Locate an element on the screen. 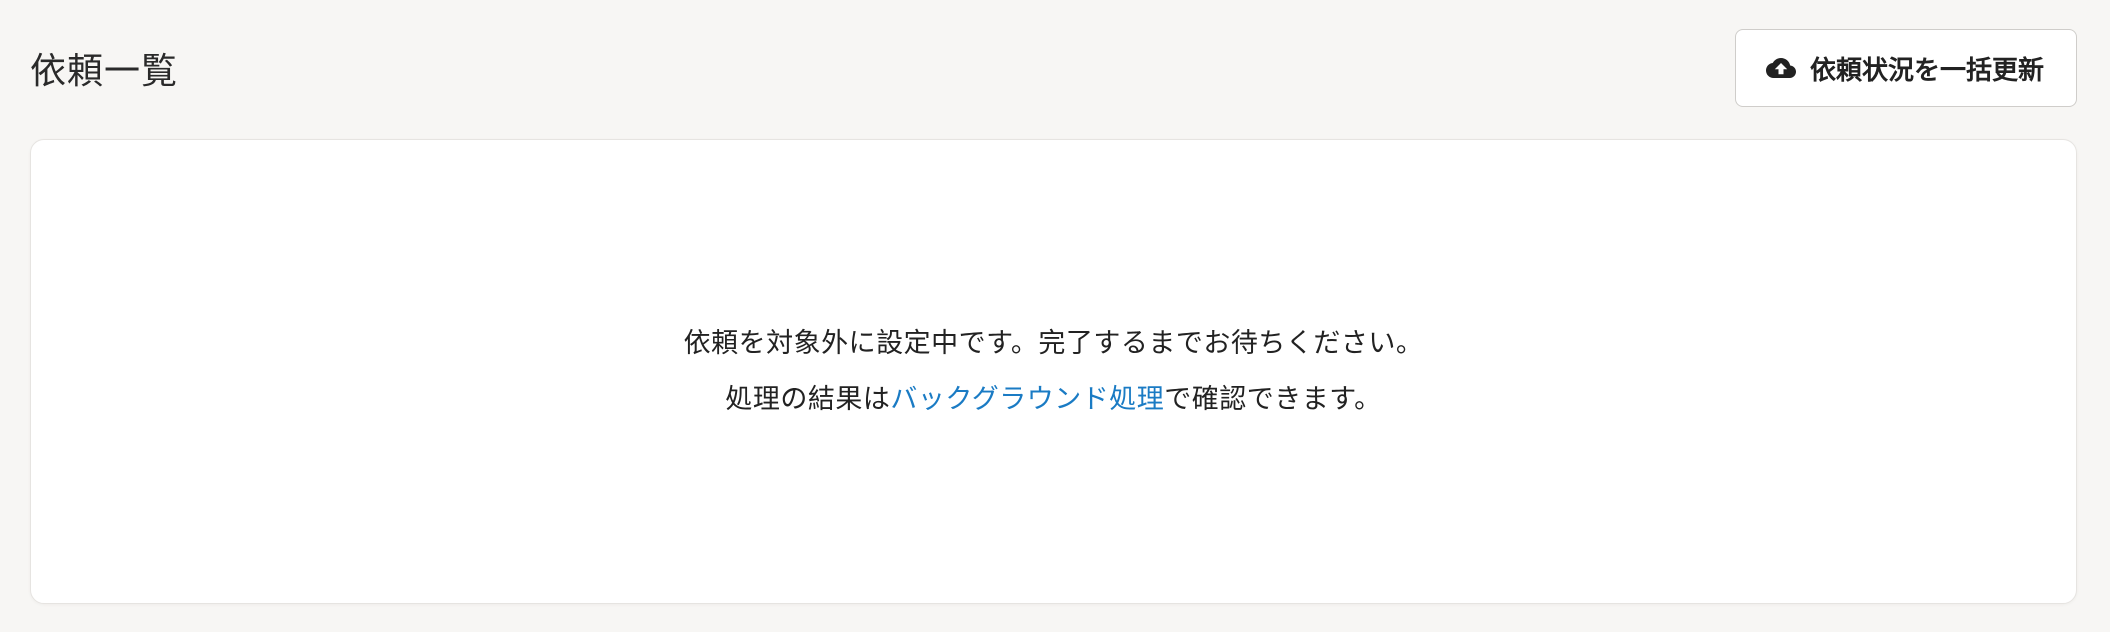 Image resolution: width=2110 pixels, height=632 pixels. bulk-update-label: 依頼状況を一括更新 is located at coordinates (1926, 70).